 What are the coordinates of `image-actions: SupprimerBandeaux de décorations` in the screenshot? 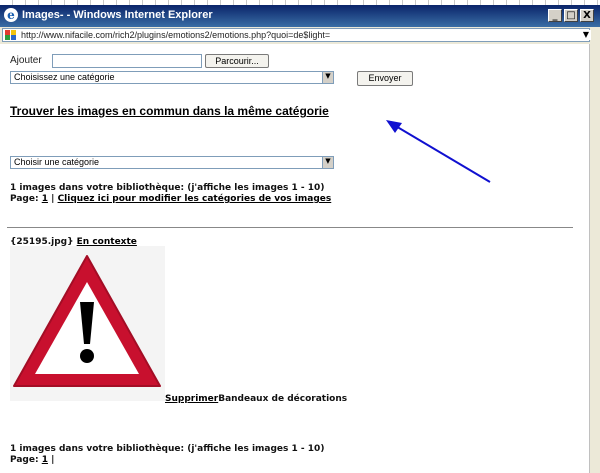 It's located at (256, 399).